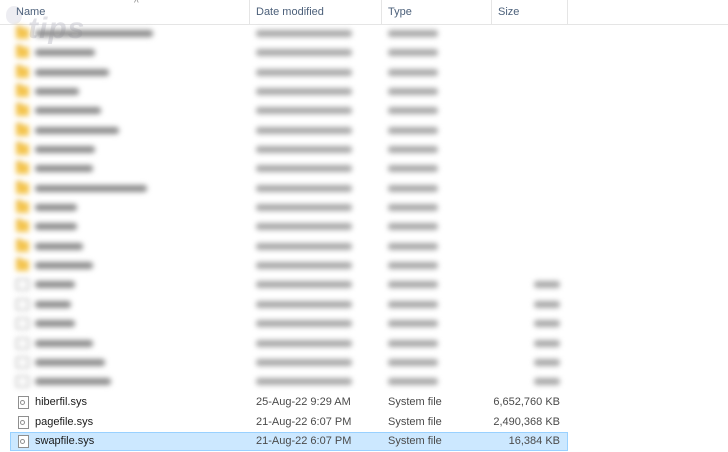 This screenshot has height=452, width=728. I want to click on file-name: swapfile.sys, so click(65, 441).